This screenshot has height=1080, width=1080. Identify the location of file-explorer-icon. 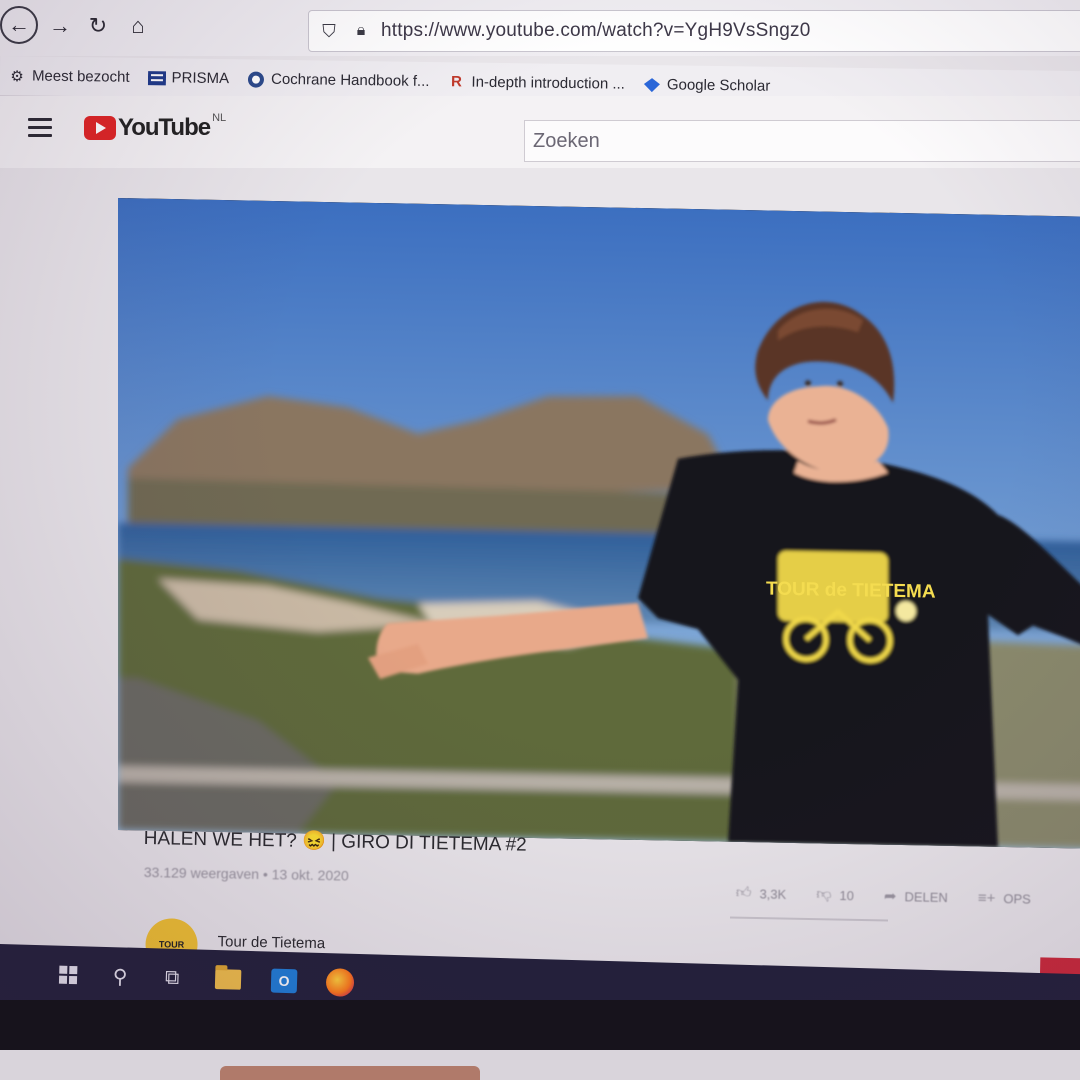
(228, 979).